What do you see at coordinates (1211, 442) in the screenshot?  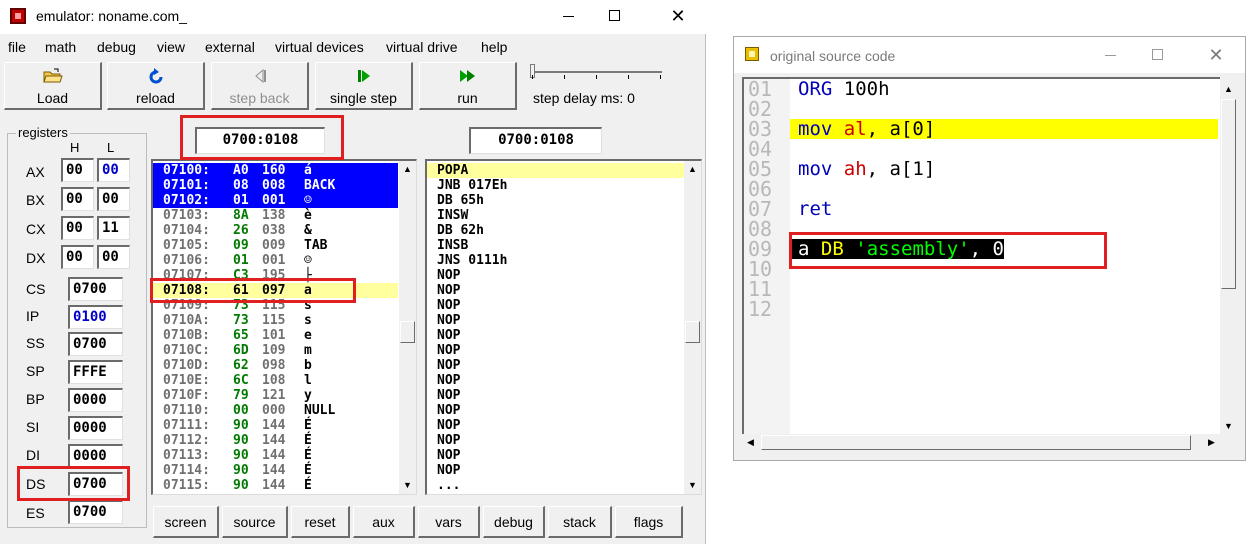 I see `scroll-right-icon: ▶` at bounding box center [1211, 442].